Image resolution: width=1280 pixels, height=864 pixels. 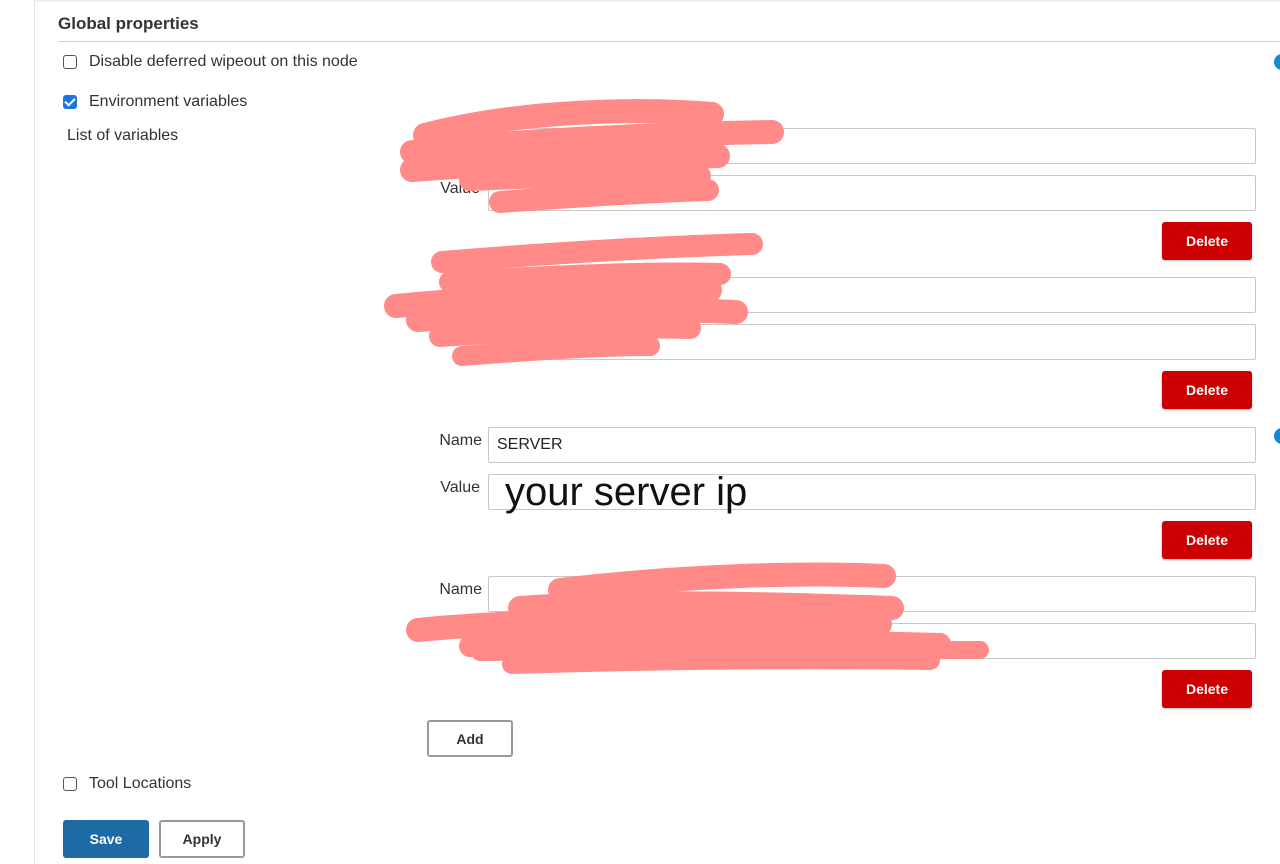 I want to click on deferred-wipeout-checkbox, so click(x=70, y=62).